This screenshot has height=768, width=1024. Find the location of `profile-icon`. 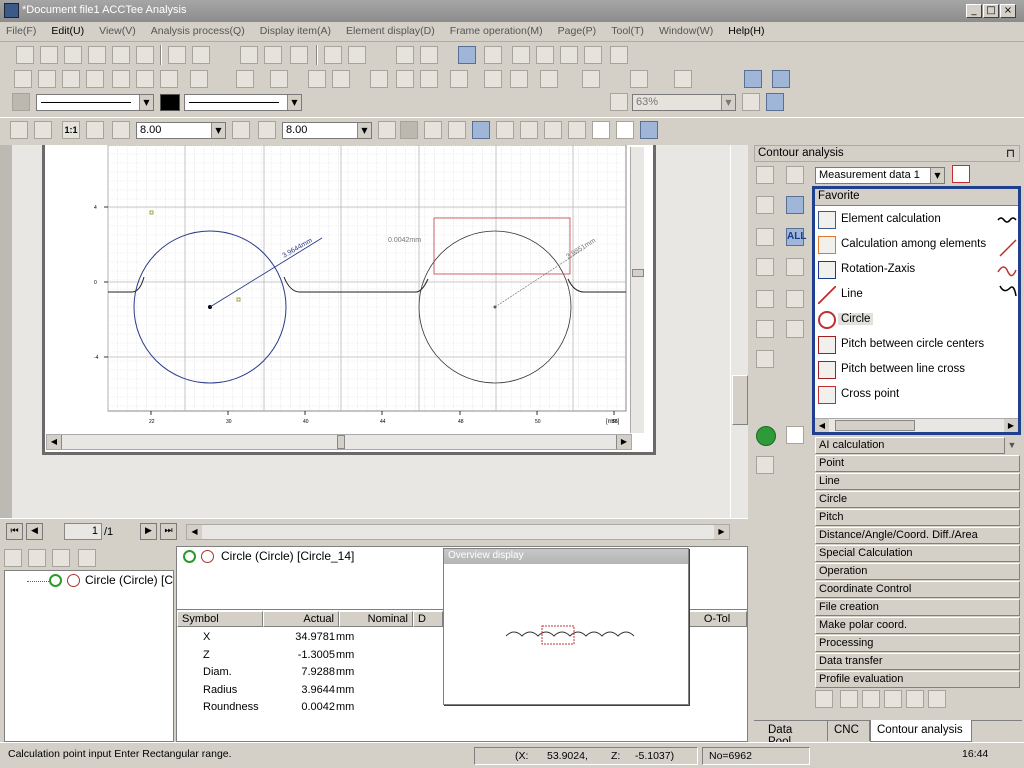

profile-icon is located at coordinates (457, 130).